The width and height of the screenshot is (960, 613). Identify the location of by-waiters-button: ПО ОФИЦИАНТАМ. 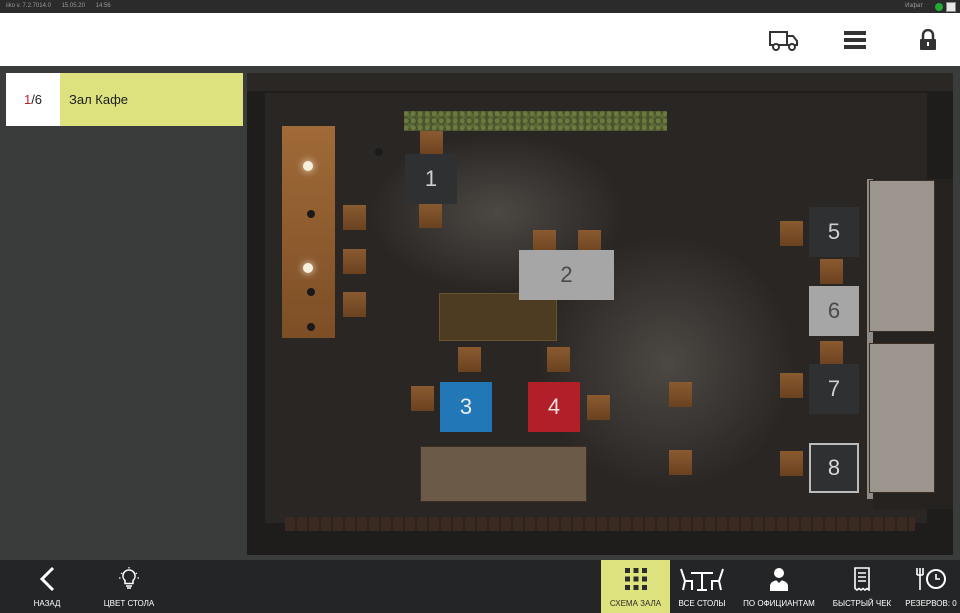
(779, 586).